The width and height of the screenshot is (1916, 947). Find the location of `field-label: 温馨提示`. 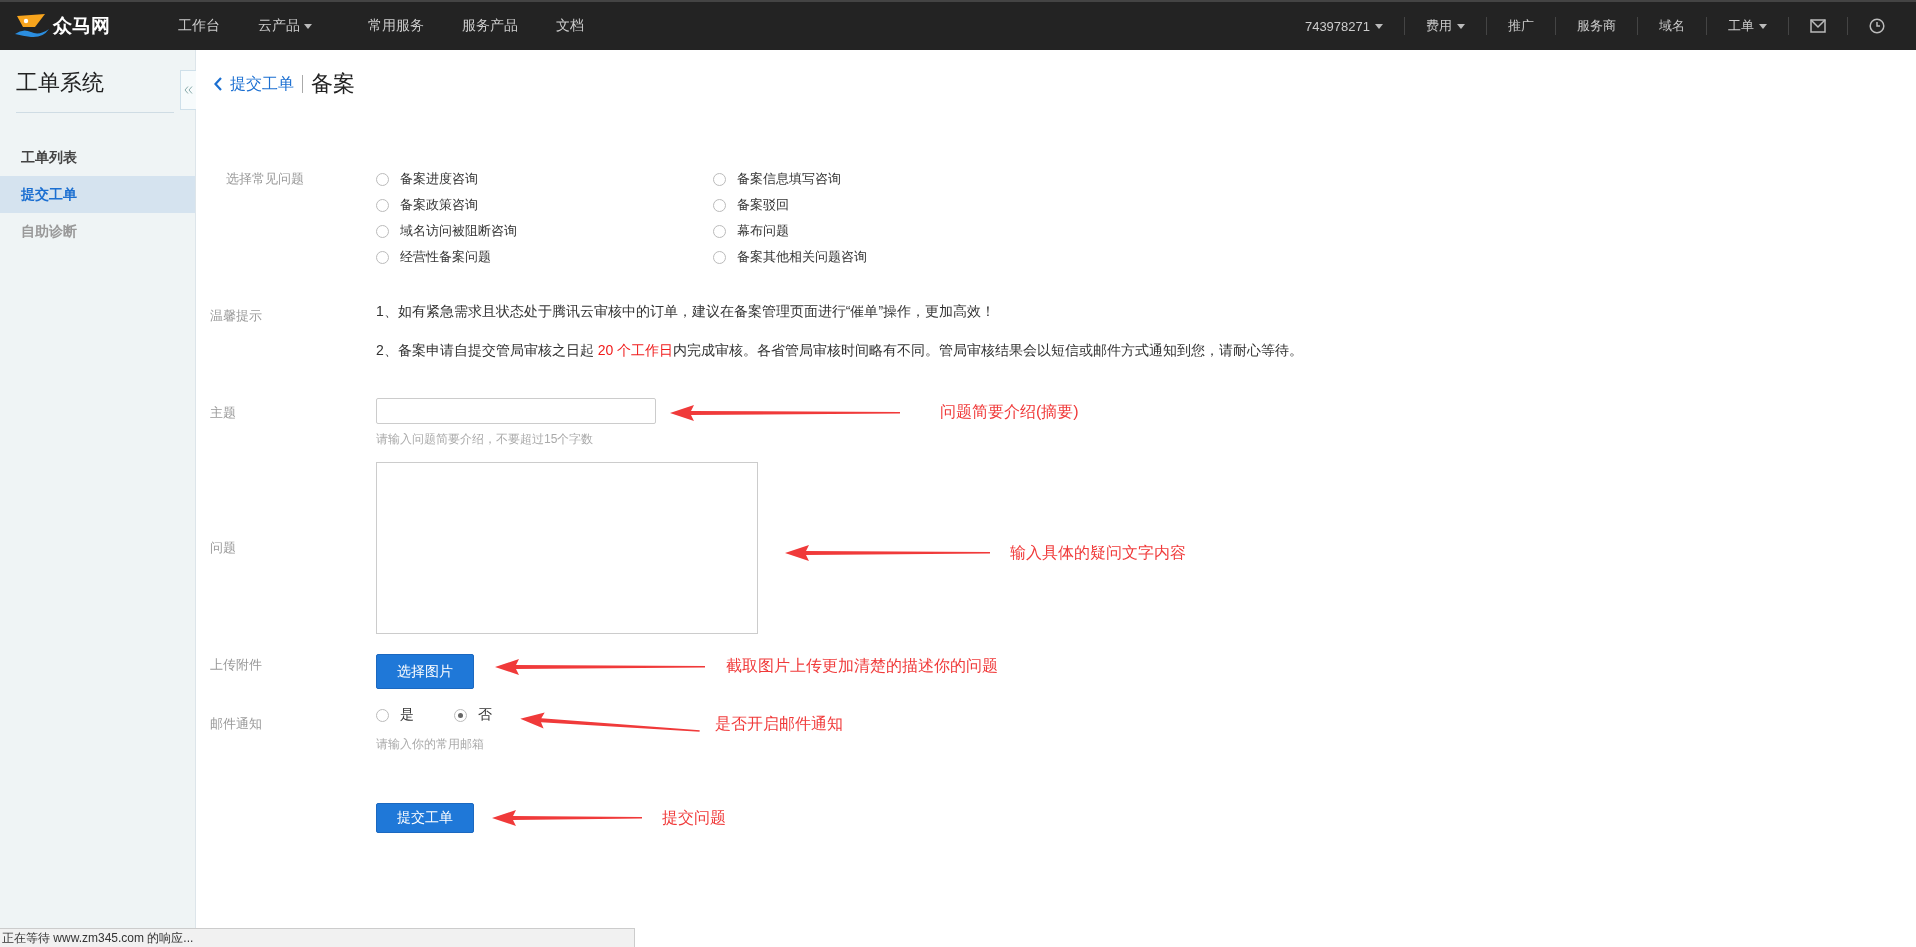

field-label: 温馨提示 is located at coordinates (236, 316).